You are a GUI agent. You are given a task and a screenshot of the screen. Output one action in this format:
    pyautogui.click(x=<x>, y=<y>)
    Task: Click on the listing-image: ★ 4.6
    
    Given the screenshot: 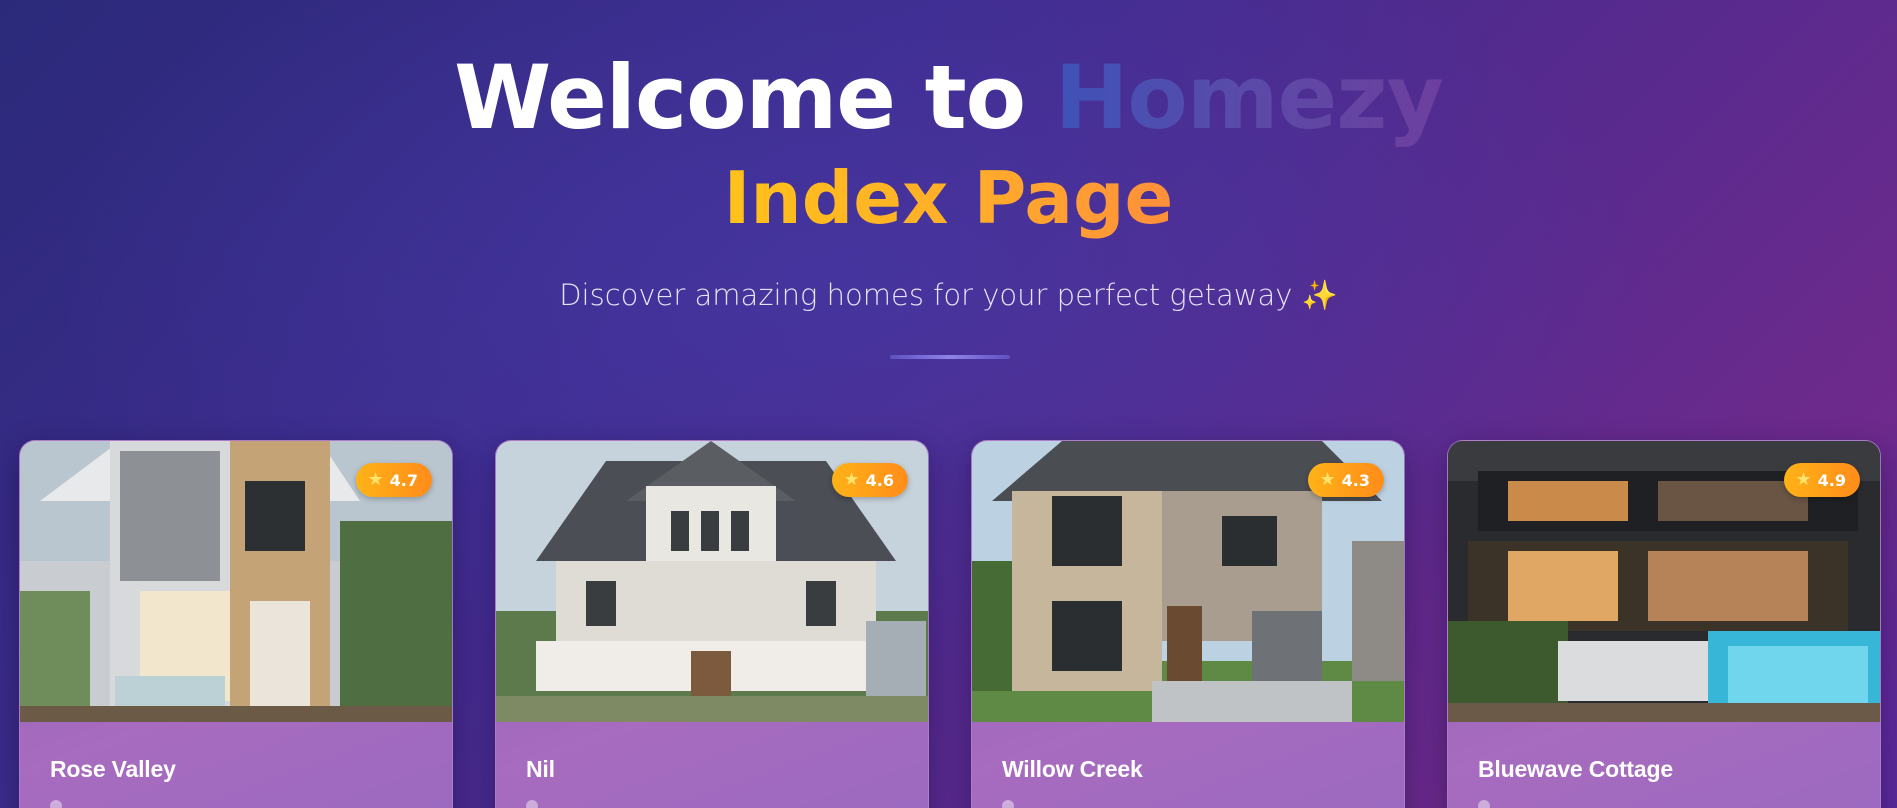 What is the action you would take?
    pyautogui.click(x=712, y=581)
    